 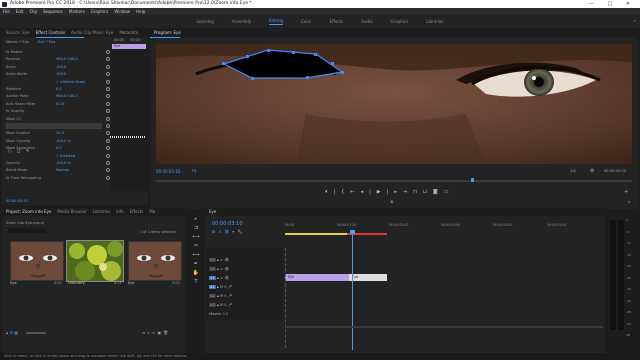 What do you see at coordinates (100, 11) in the screenshot?
I see `menu-graphics: Graphics` at bounding box center [100, 11].